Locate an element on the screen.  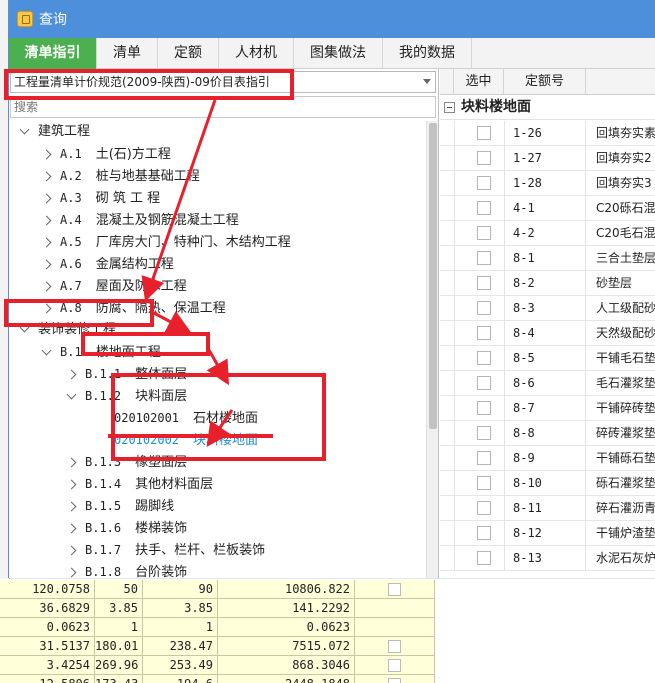
quota-row-code: 1-27 is located at coordinates (545, 158).